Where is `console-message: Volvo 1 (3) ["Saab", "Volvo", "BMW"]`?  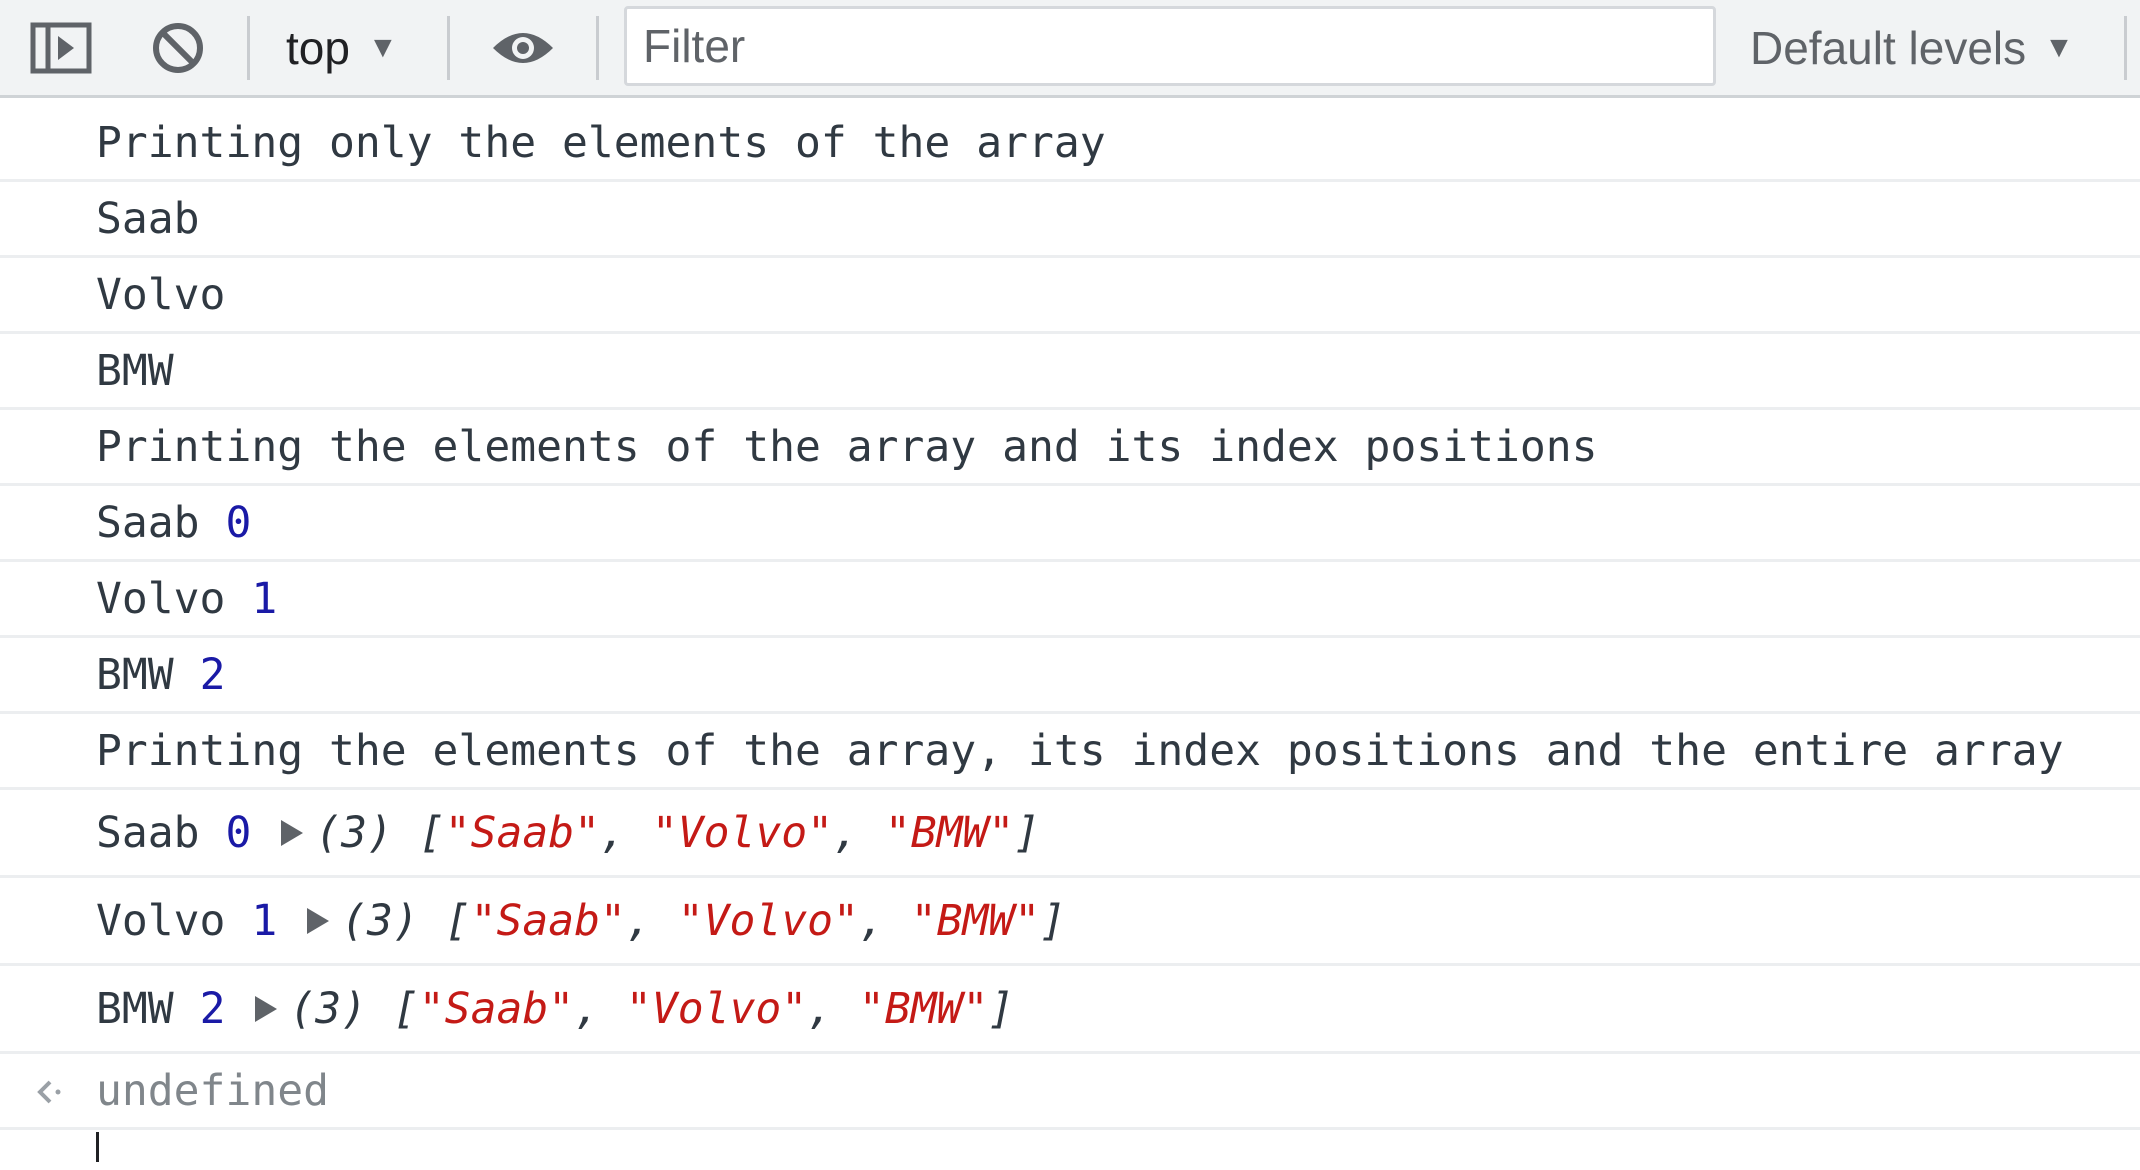 console-message: Volvo 1 (3) ["Saab", "Volvo", "BMW"] is located at coordinates (1070, 922).